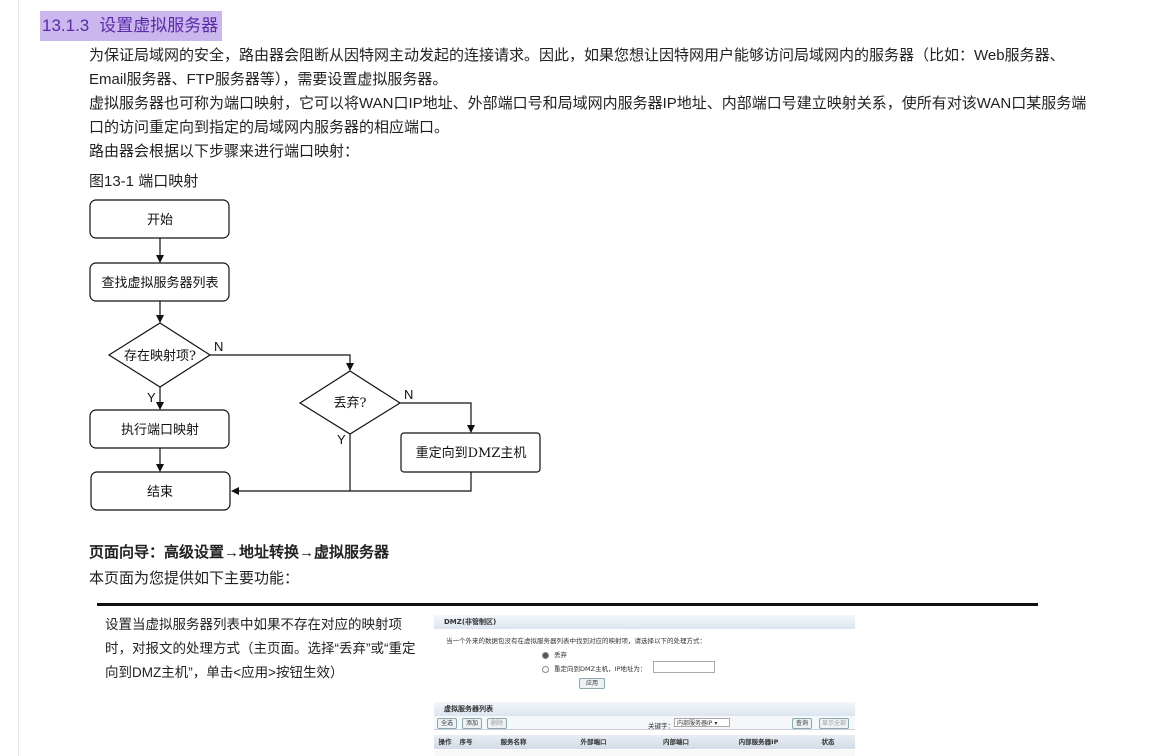  What do you see at coordinates (447, 723) in the screenshot?
I see `select-all-button: 全选` at bounding box center [447, 723].